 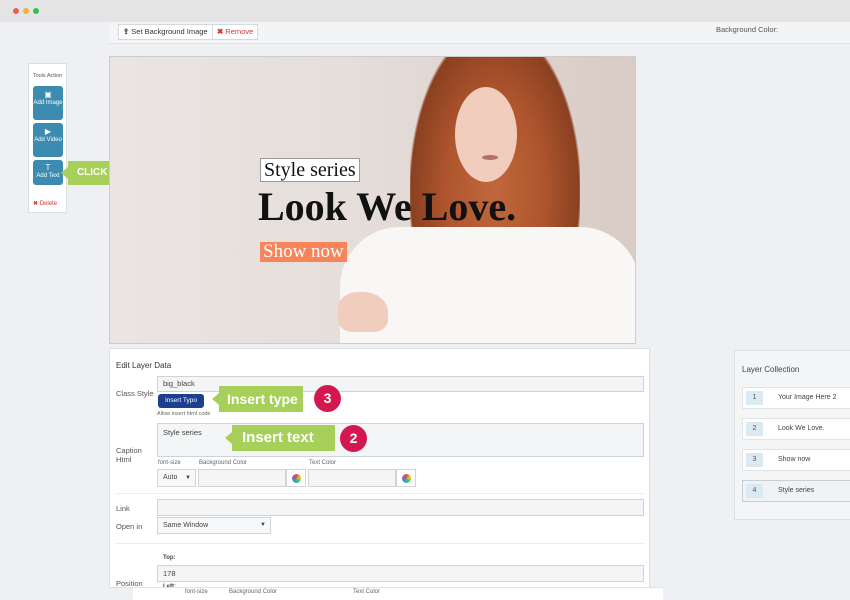 I want to click on open-in-label: Open in, so click(x=129, y=526).